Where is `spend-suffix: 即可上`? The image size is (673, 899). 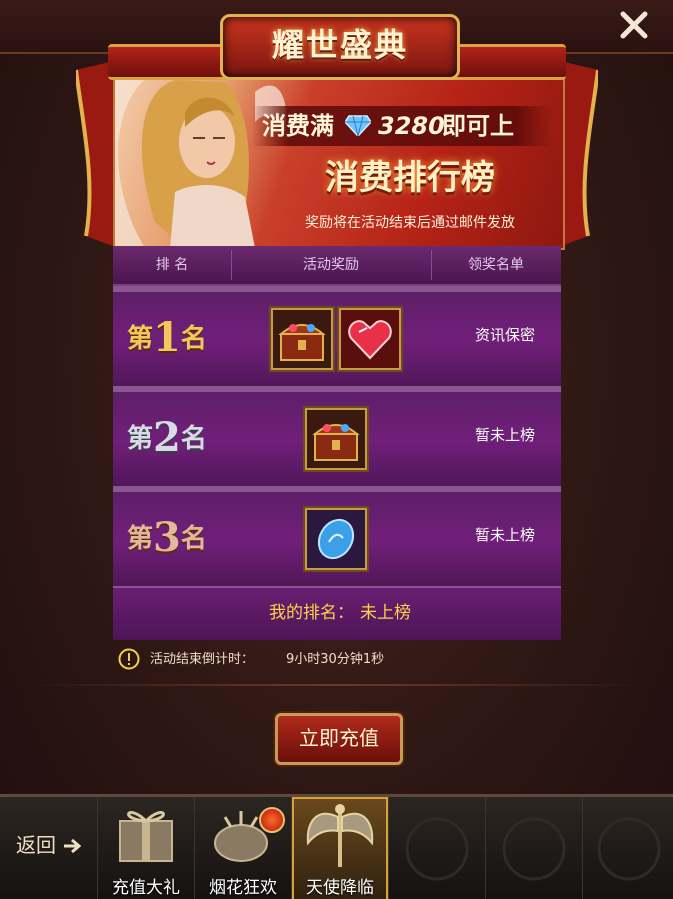
spend-suffix: 即可上 is located at coordinates (478, 126).